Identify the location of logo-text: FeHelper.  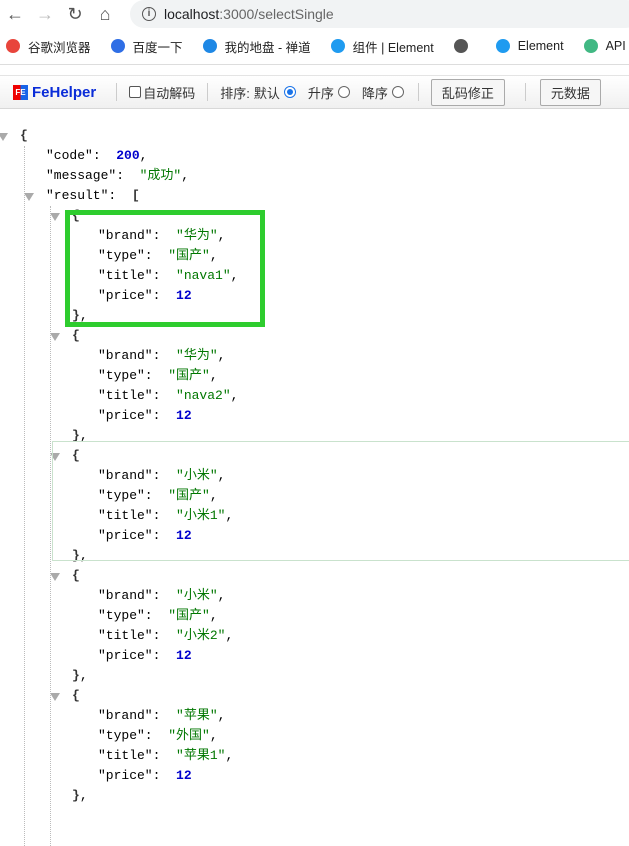
(64, 92).